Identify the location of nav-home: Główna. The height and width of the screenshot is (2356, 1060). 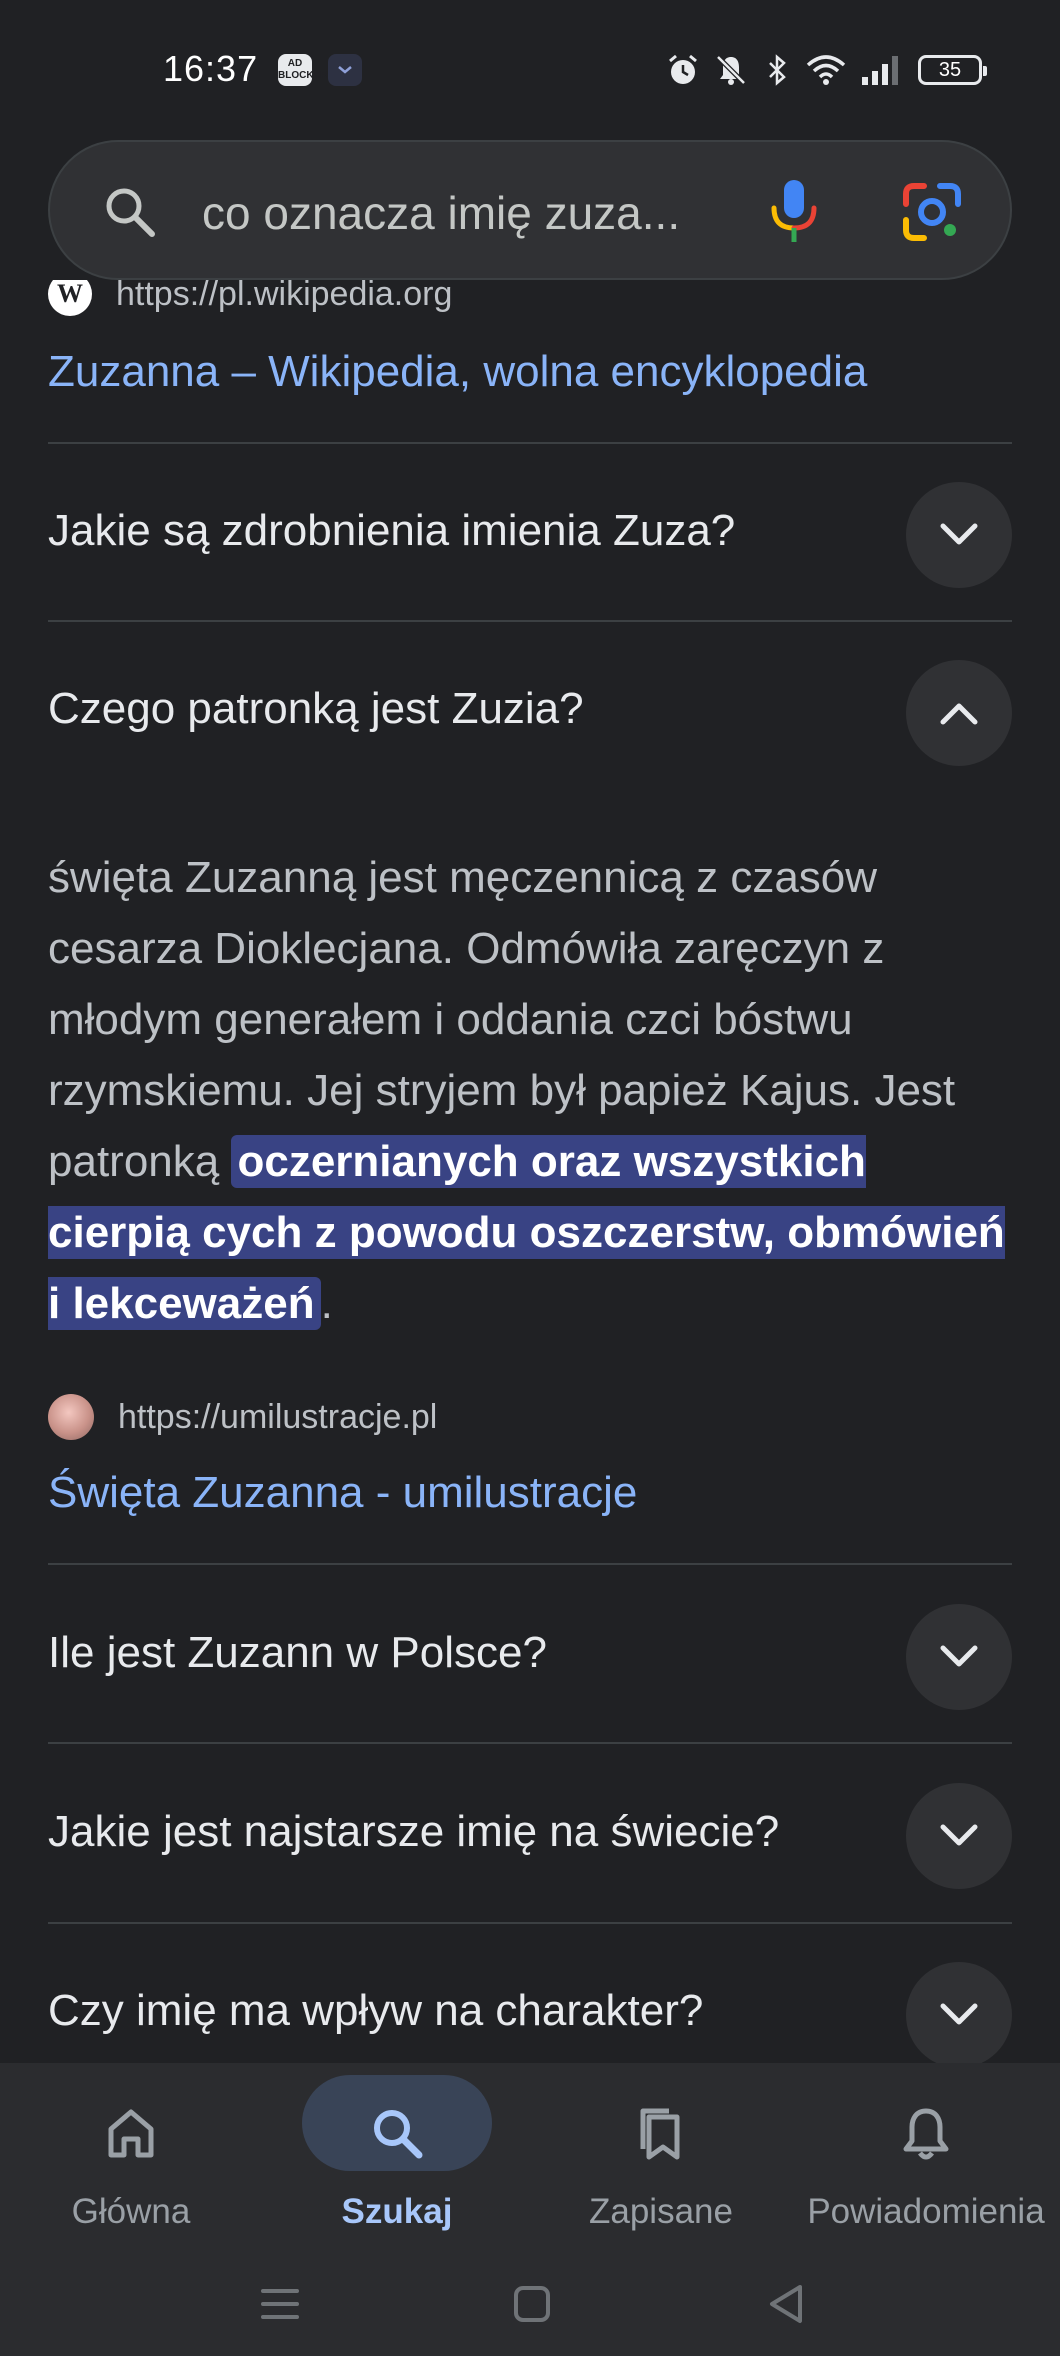
(131, 2160).